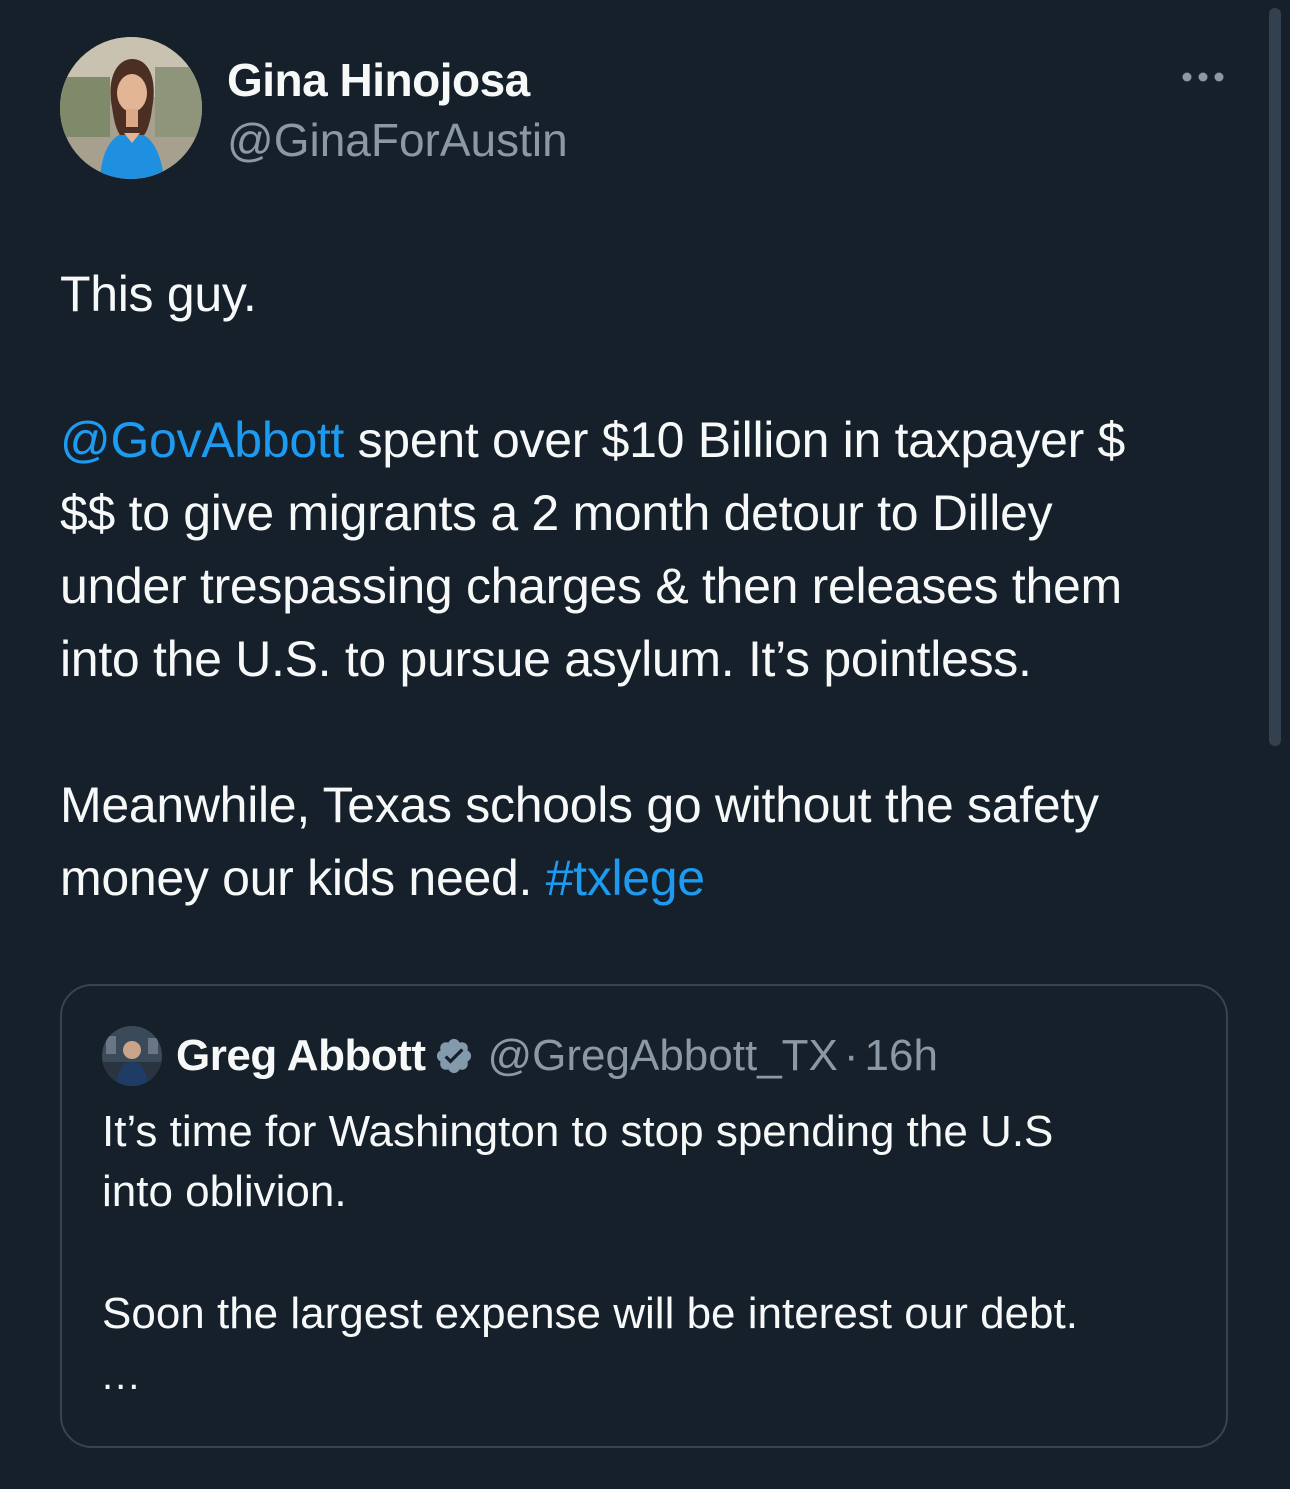 This screenshot has width=1290, height=1489. I want to click on quoted-author-name: Greg Abbott, so click(301, 1056).